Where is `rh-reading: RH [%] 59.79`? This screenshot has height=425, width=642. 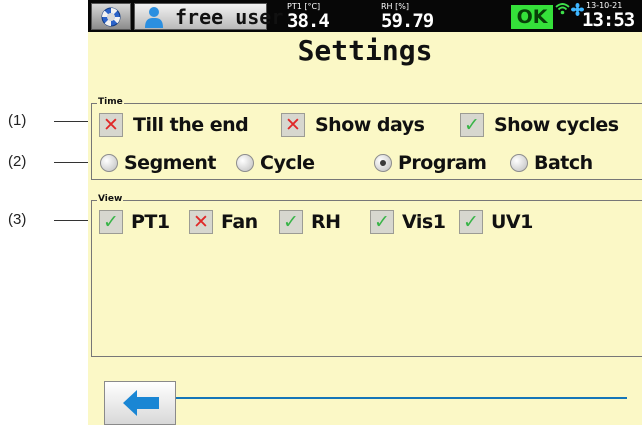
rh-reading: RH [%] 59.79 is located at coordinates (407, 17).